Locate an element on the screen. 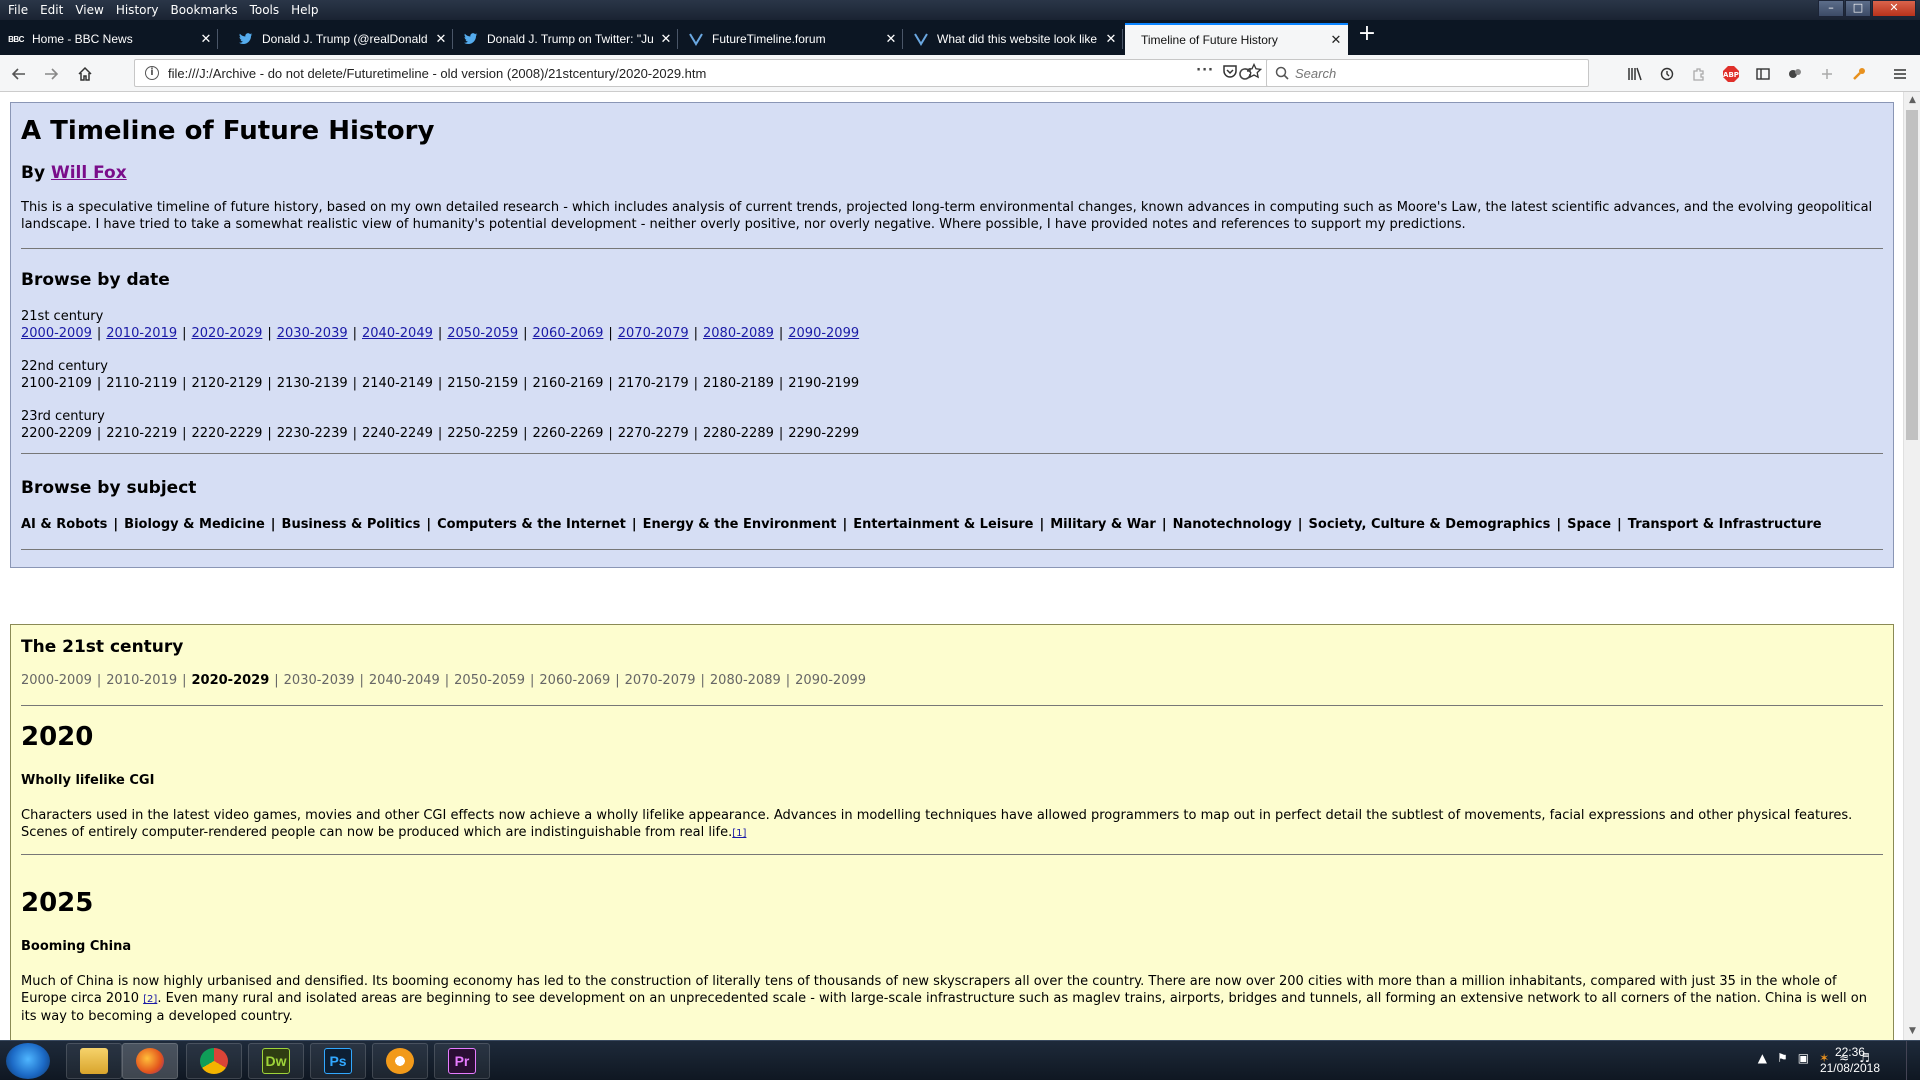 This screenshot has width=1920, height=1080. vertical-scrollbar: ▲ ▼ is located at coordinates (1911, 566).